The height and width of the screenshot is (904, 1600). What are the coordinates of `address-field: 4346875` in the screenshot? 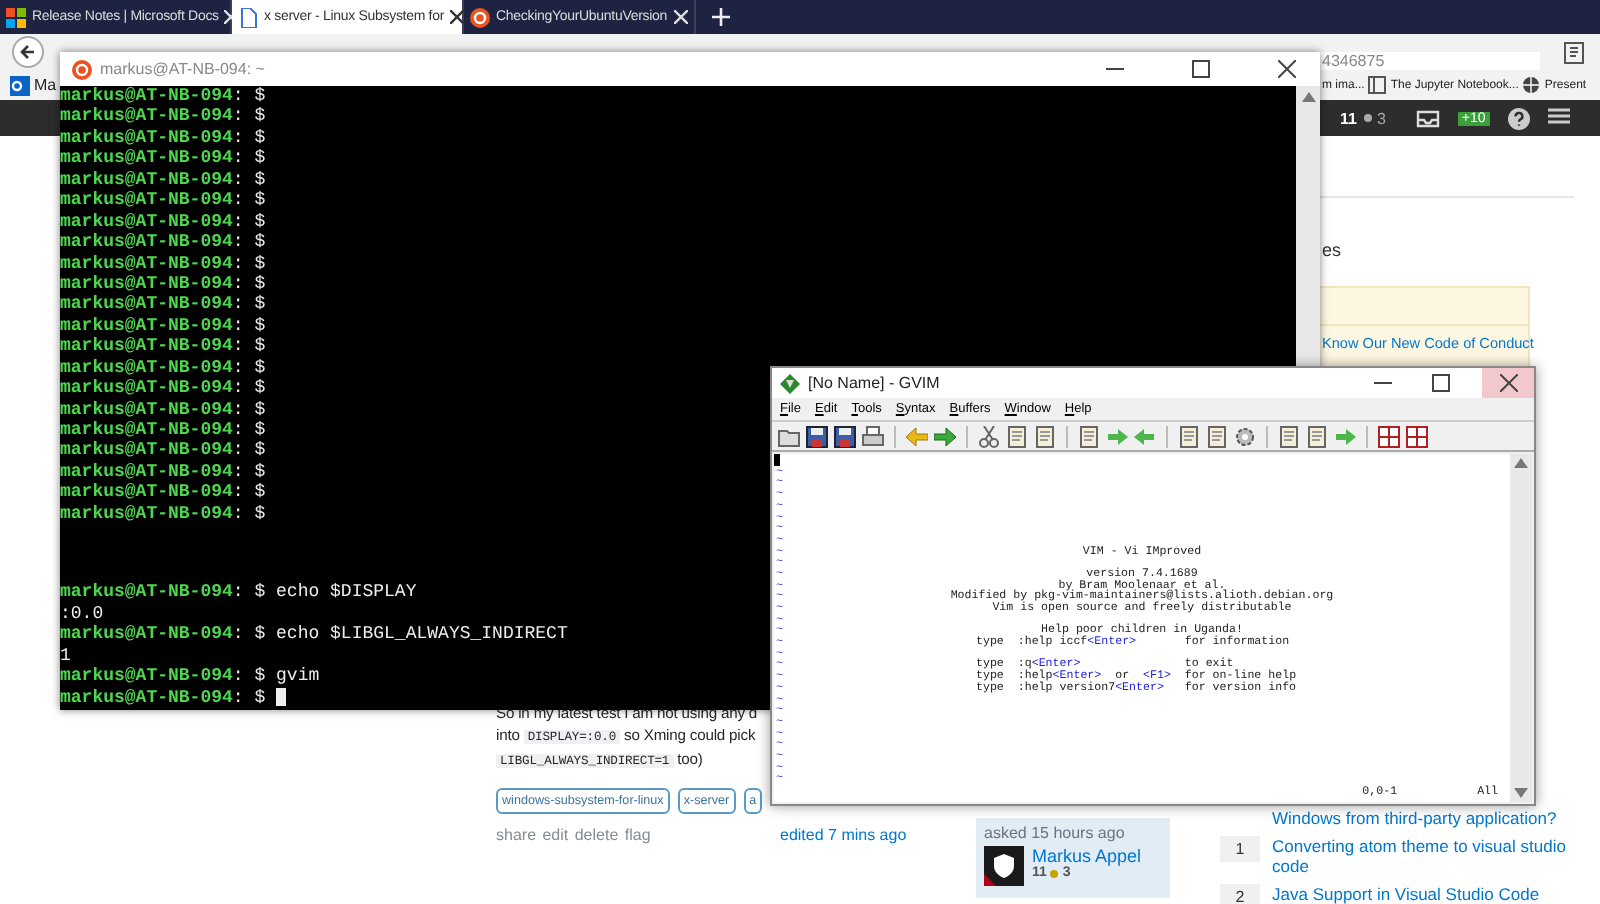 It's located at (1428, 61).